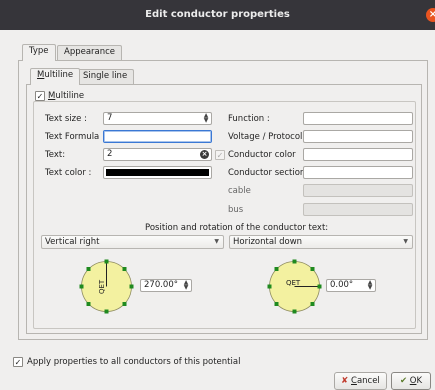  Describe the element at coordinates (267, 173) in the screenshot. I see `conductor-section-label: Conductor section` at that location.